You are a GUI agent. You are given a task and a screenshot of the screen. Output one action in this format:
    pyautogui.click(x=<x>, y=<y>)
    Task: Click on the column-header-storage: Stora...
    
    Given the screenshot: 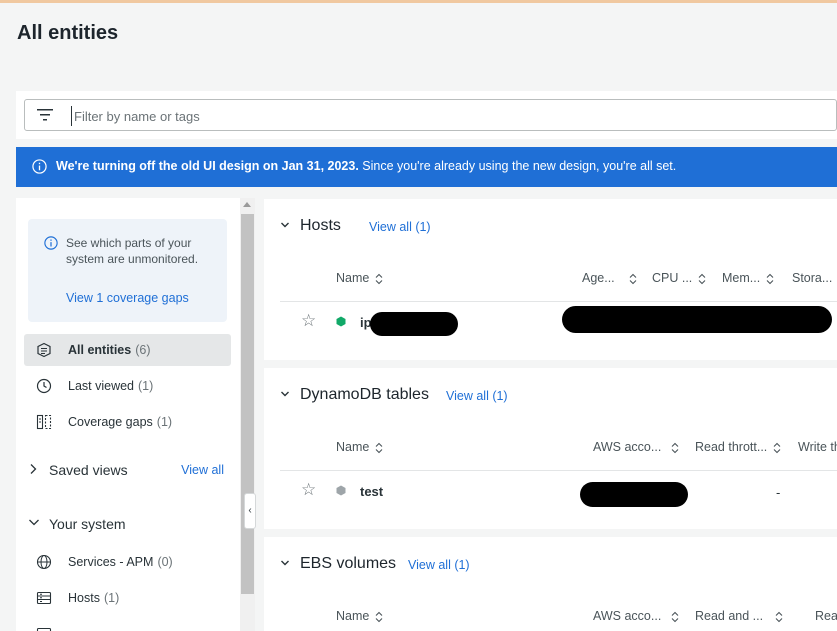 What is the action you would take?
    pyautogui.click(x=812, y=278)
    